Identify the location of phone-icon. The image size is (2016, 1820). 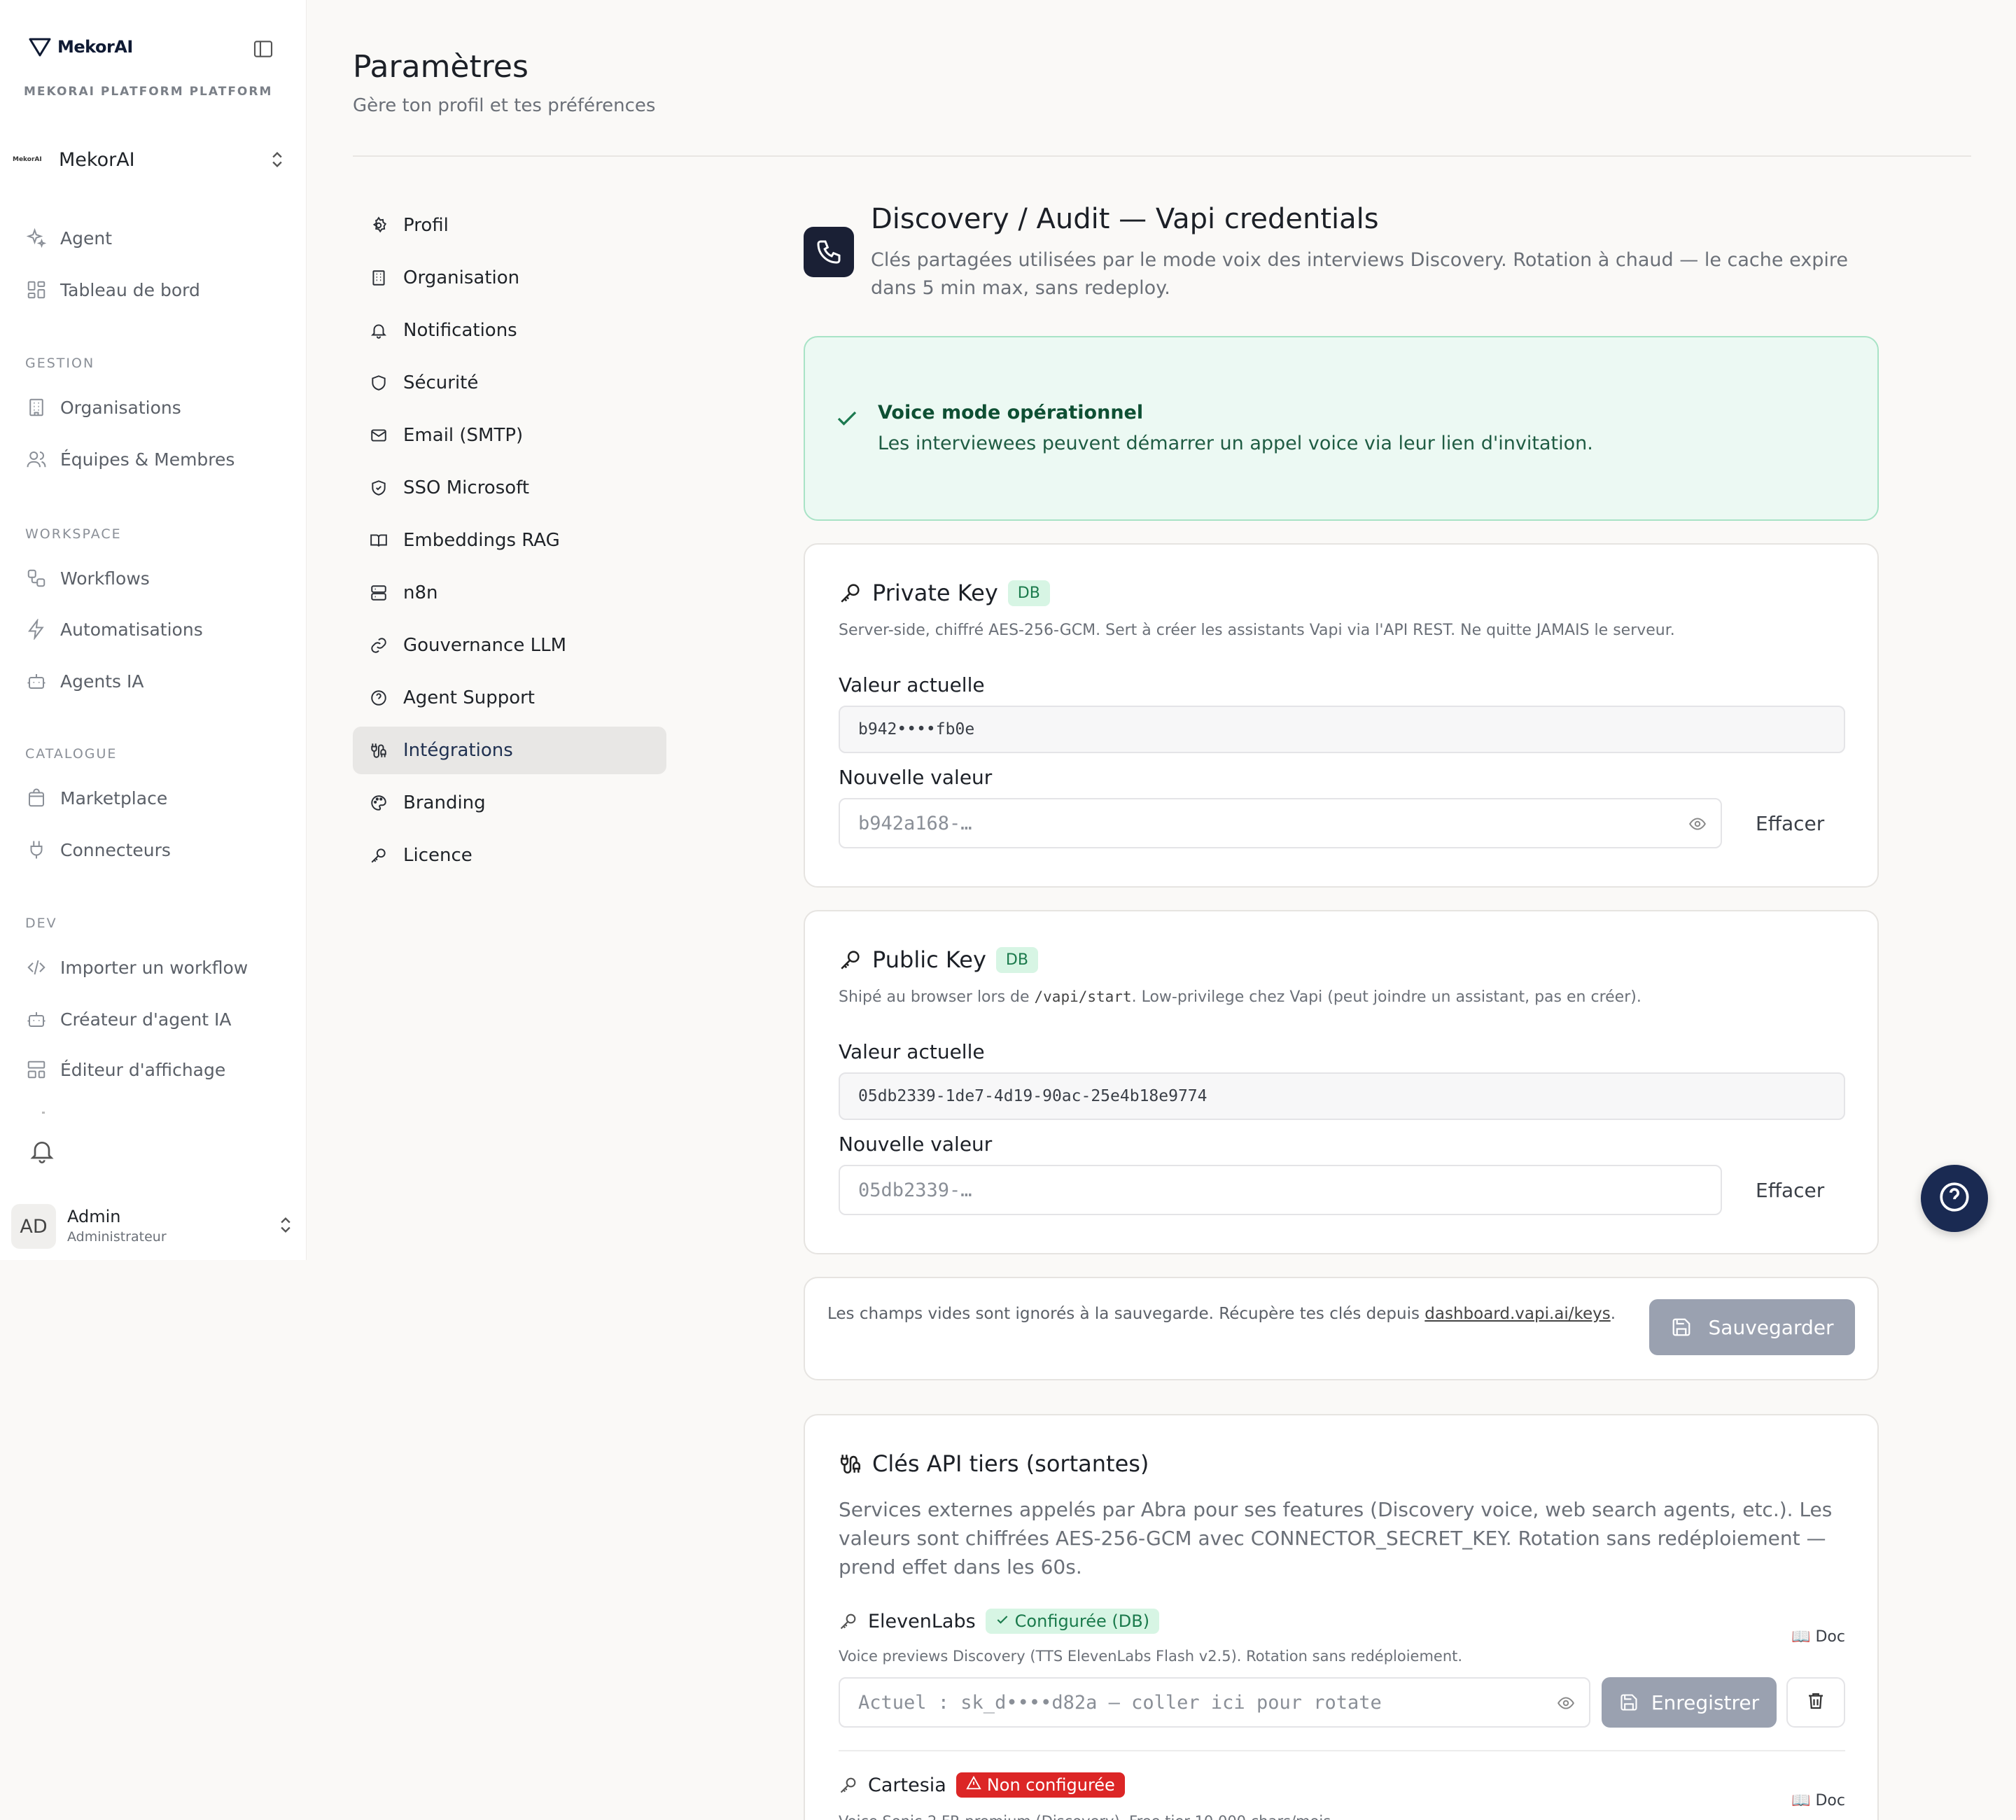
(829, 252).